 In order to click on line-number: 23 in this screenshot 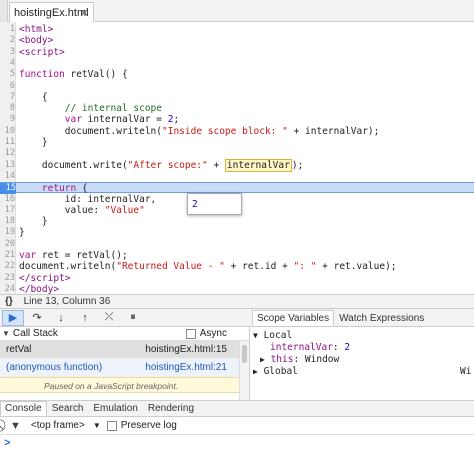, I will do `click(7, 278)`.